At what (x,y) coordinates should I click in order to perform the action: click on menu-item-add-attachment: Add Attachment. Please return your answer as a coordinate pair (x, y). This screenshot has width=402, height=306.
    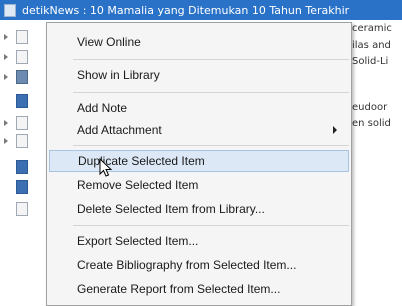
    Looking at the image, I should click on (199, 130).